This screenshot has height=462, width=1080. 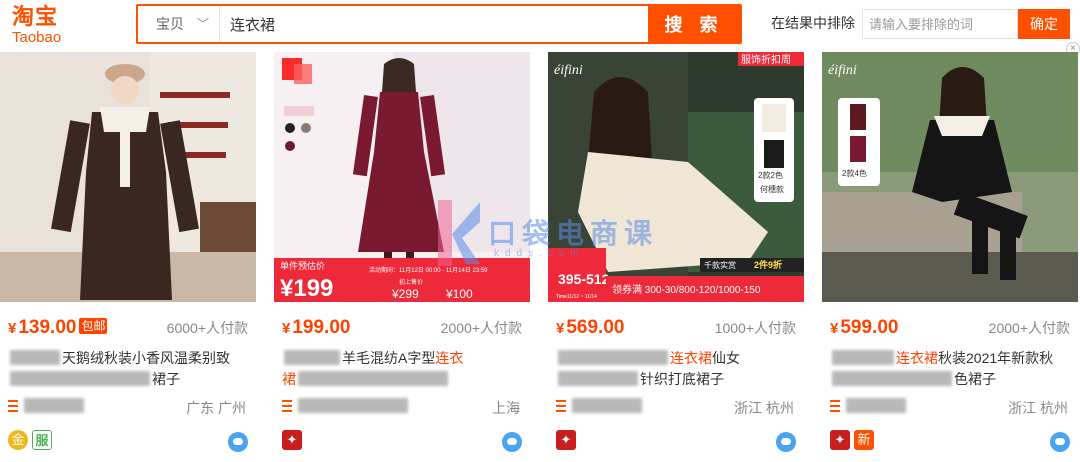 What do you see at coordinates (166, 379) in the screenshot?
I see `title-text-2: 裙子` at bounding box center [166, 379].